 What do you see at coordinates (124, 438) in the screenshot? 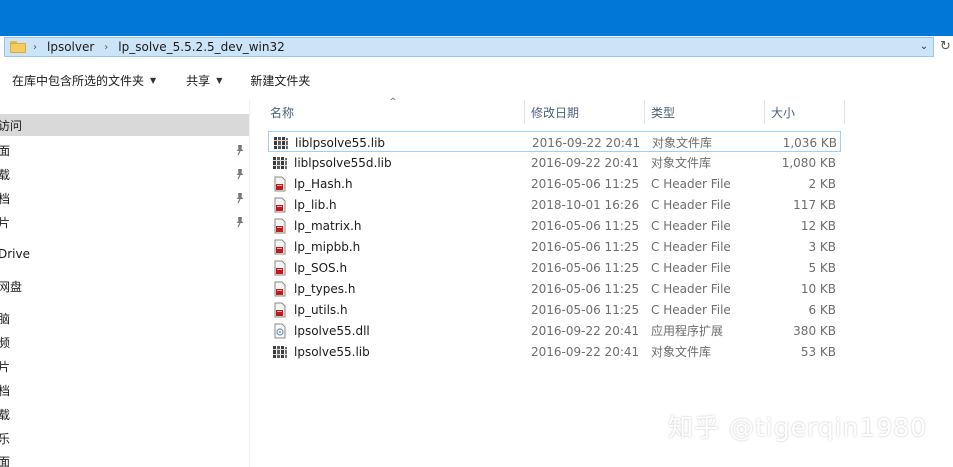
I see `nav-item: 乐` at bounding box center [124, 438].